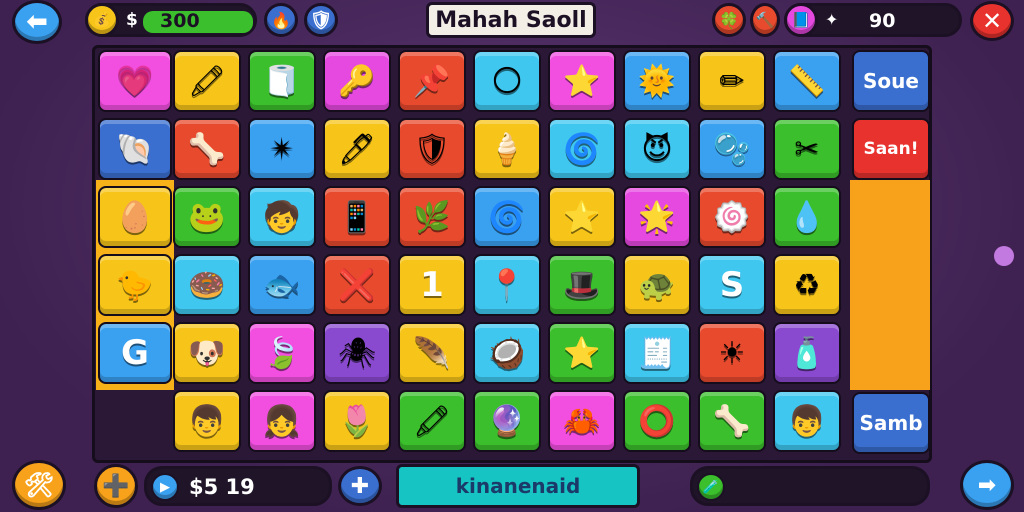  I want to click on shield-button: 🛡, so click(321, 20).